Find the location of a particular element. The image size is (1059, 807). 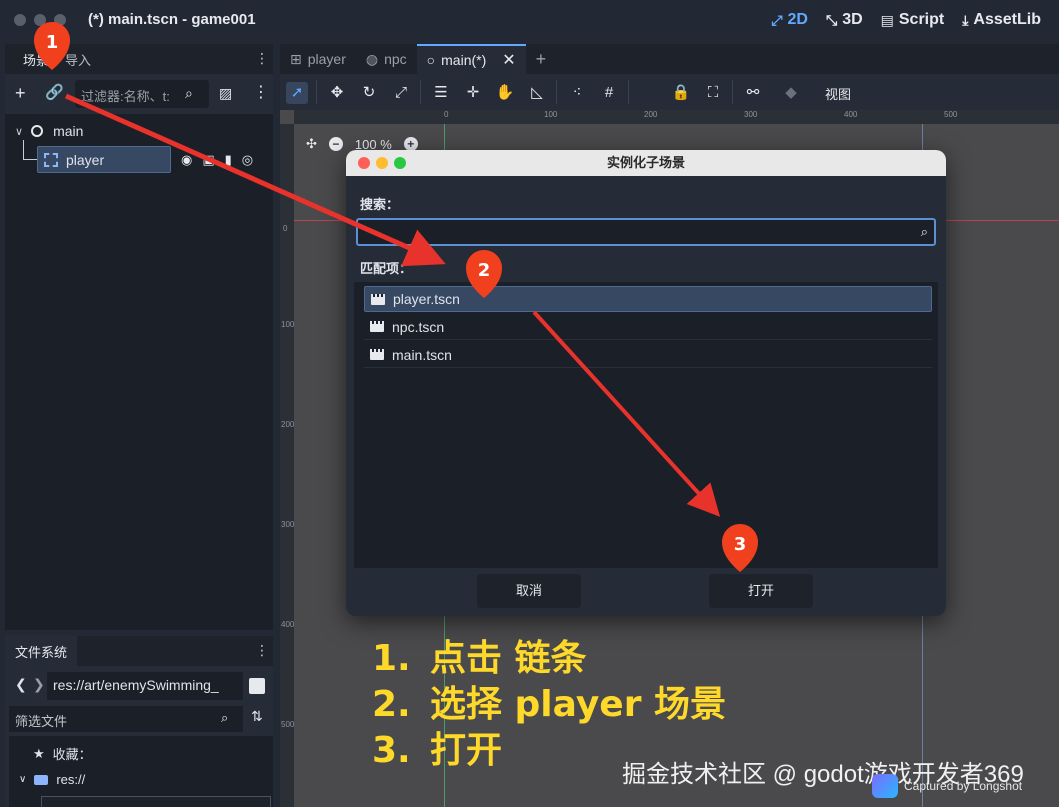

filesystem-menu-icon: ⋮ is located at coordinates (262, 650).